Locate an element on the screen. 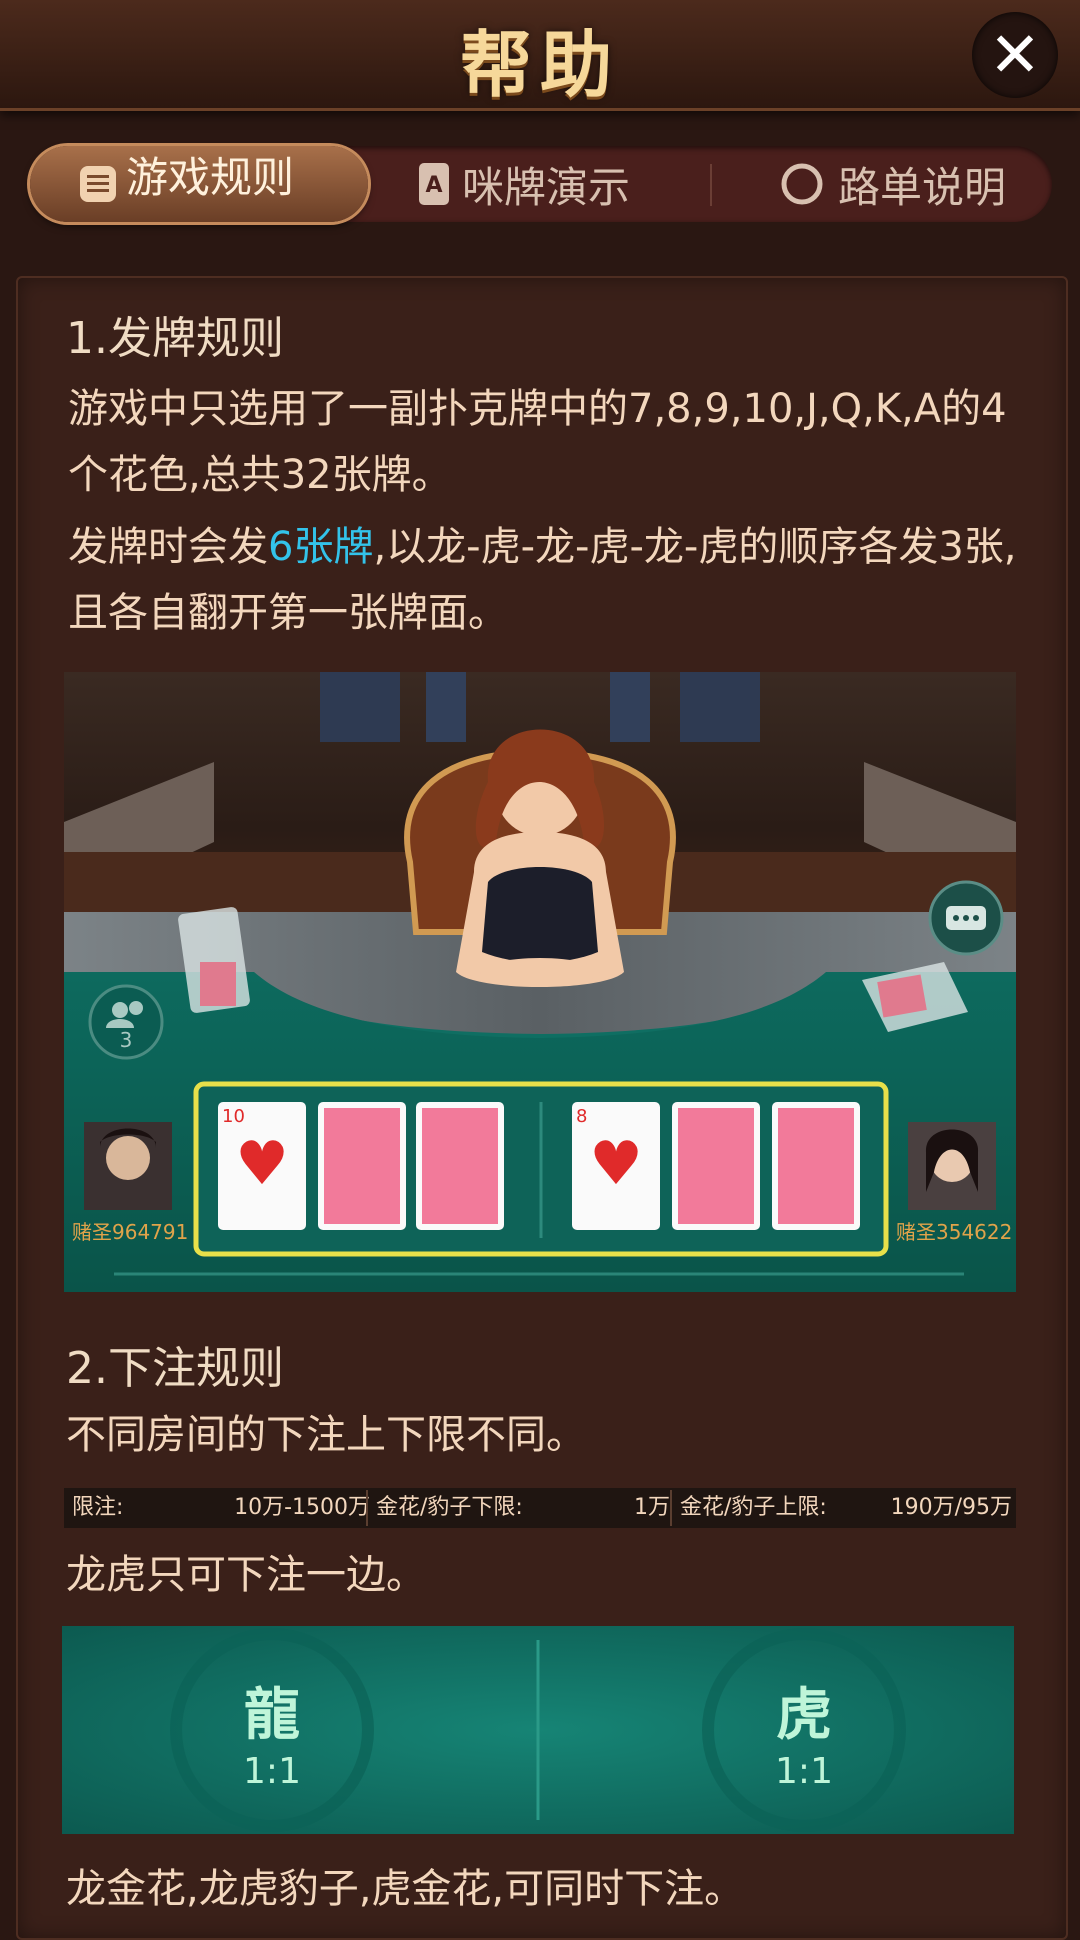 This screenshot has height=1940, width=1080. tab-label: 路单说明 is located at coordinates (922, 187).